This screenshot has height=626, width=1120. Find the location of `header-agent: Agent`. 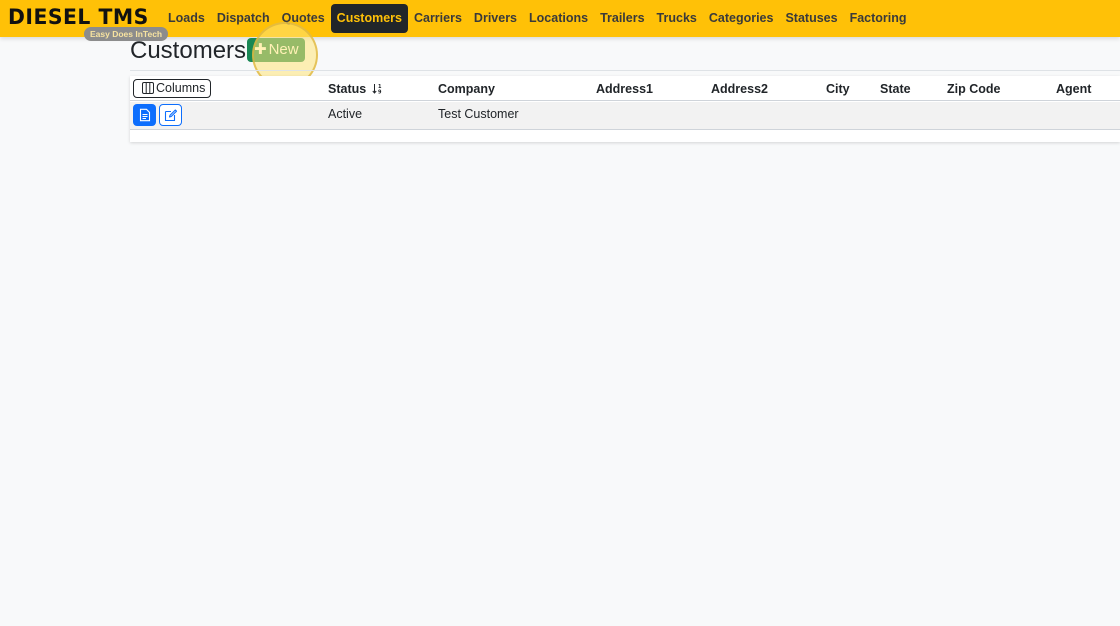

header-agent: Agent is located at coordinates (1073, 89).